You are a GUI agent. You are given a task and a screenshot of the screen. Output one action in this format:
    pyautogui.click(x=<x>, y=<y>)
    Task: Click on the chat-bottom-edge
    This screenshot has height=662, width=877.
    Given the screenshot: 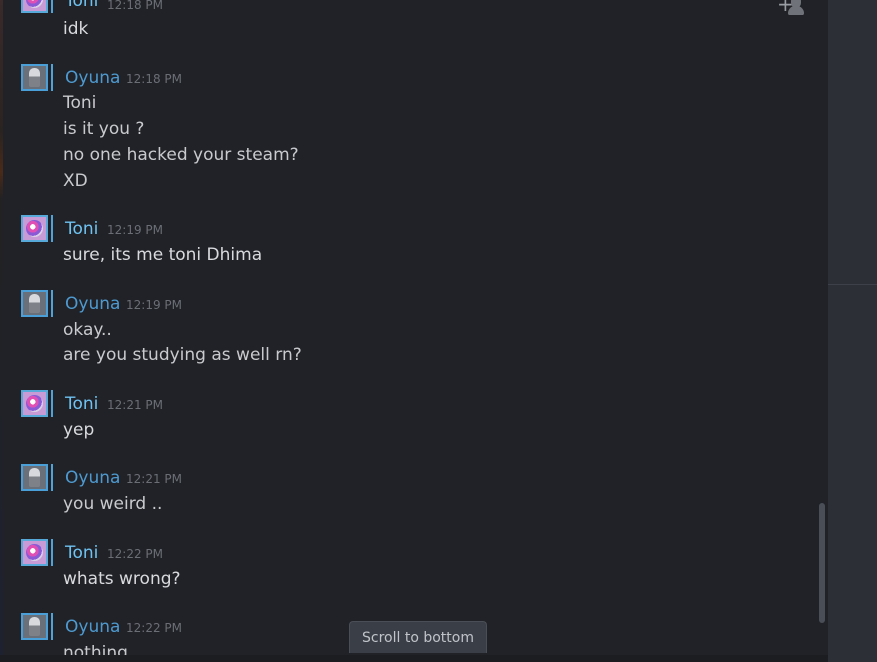 What is the action you would take?
    pyautogui.click(x=414, y=658)
    